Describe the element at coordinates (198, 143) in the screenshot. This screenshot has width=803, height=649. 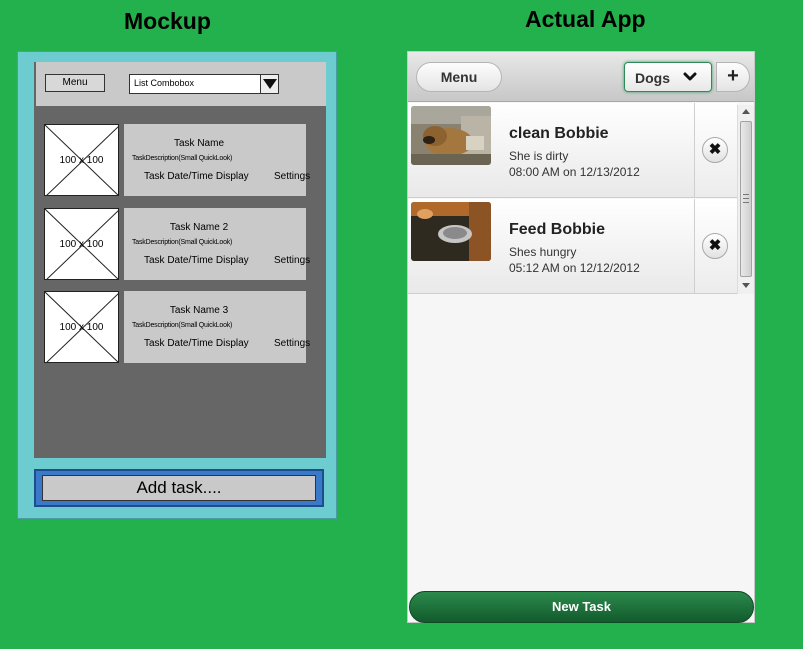
I see `mockup-task-name: Task Name` at that location.